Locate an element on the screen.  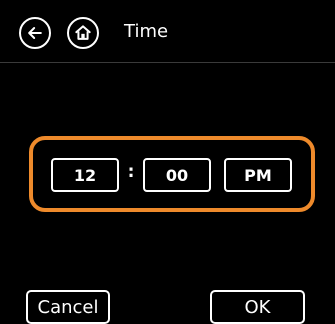
am-pm-field: PM is located at coordinates (258, 175).